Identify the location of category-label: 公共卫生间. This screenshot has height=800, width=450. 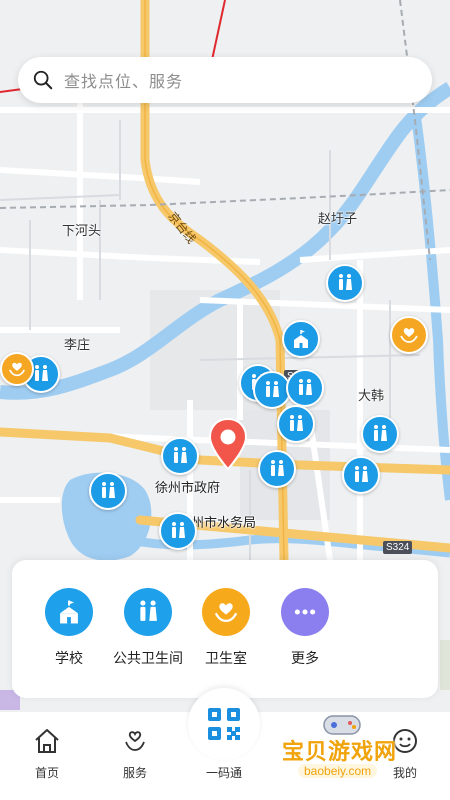
(148, 658).